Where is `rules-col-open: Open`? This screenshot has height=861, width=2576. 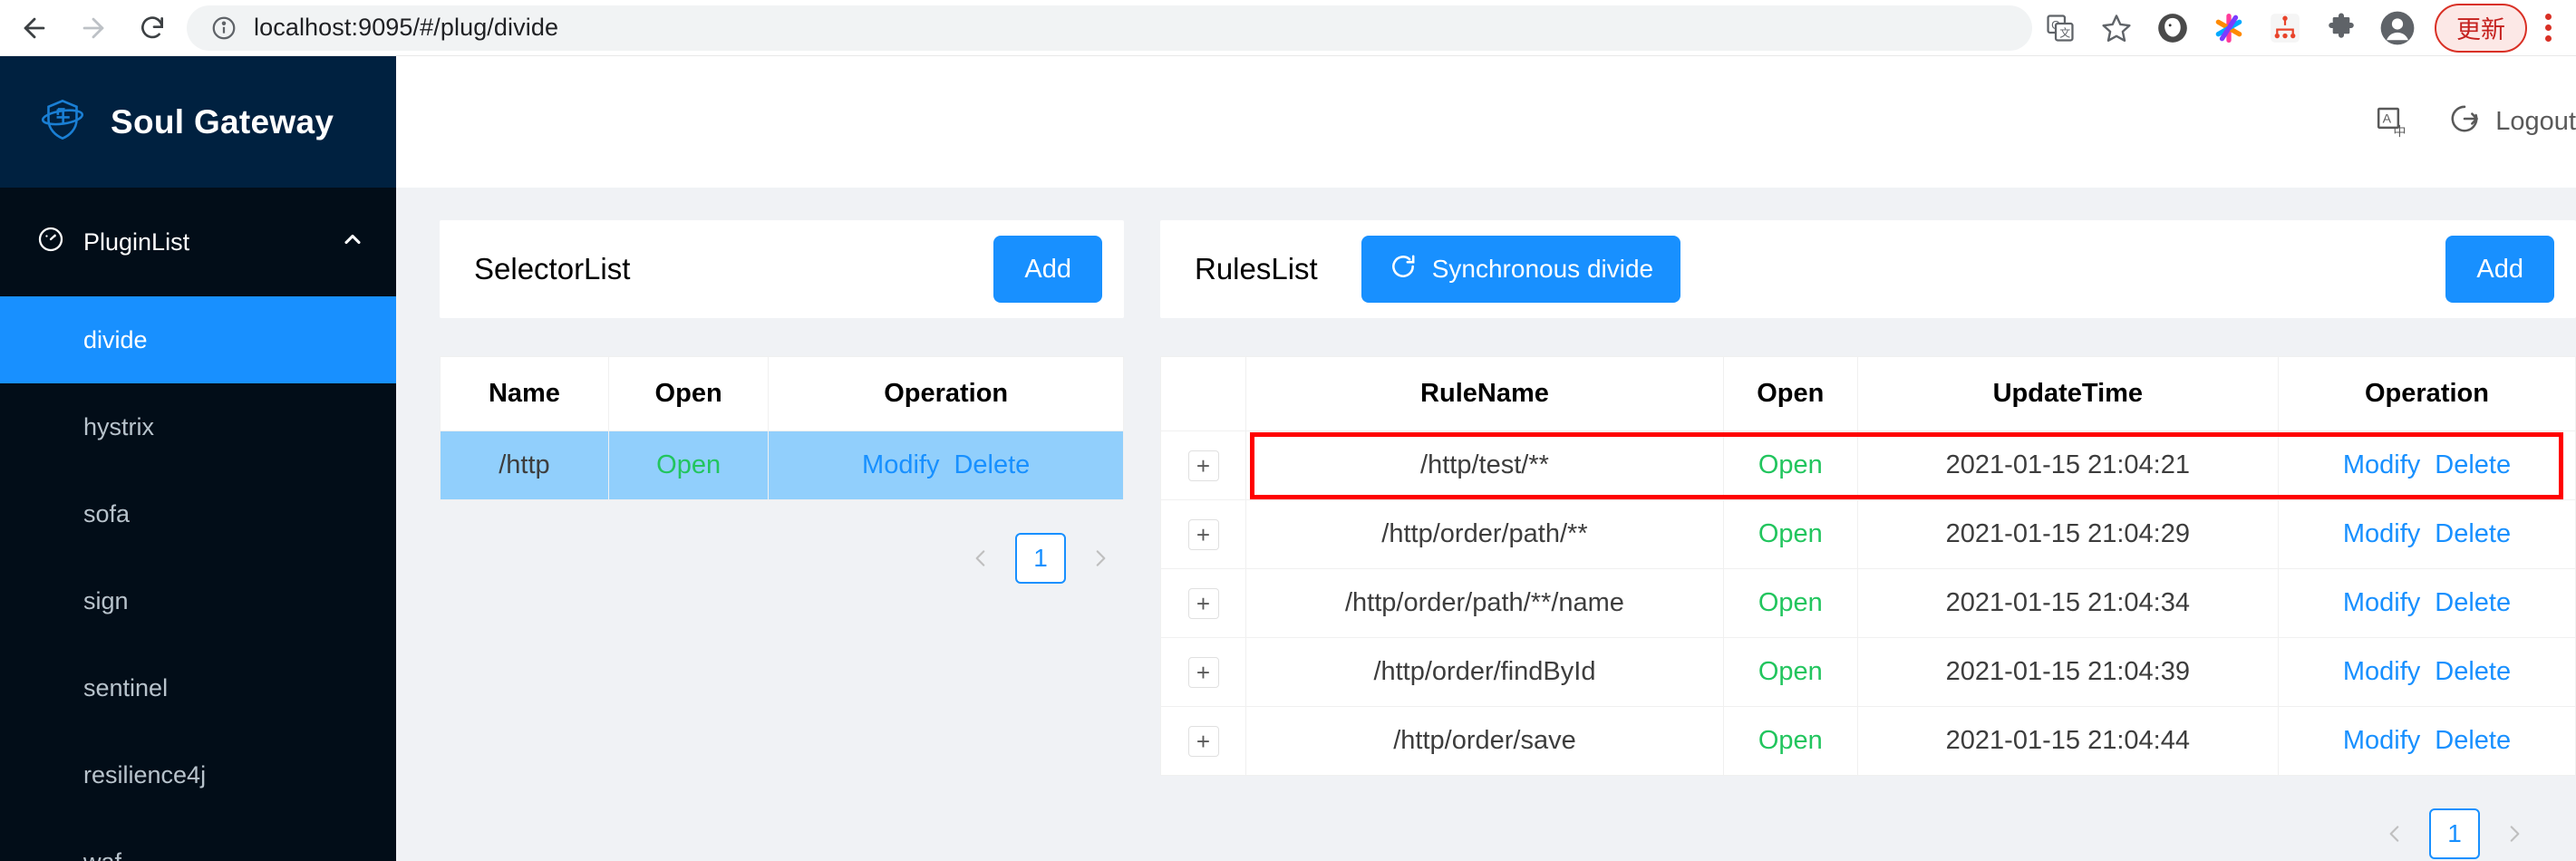 rules-col-open: Open is located at coordinates (1790, 393).